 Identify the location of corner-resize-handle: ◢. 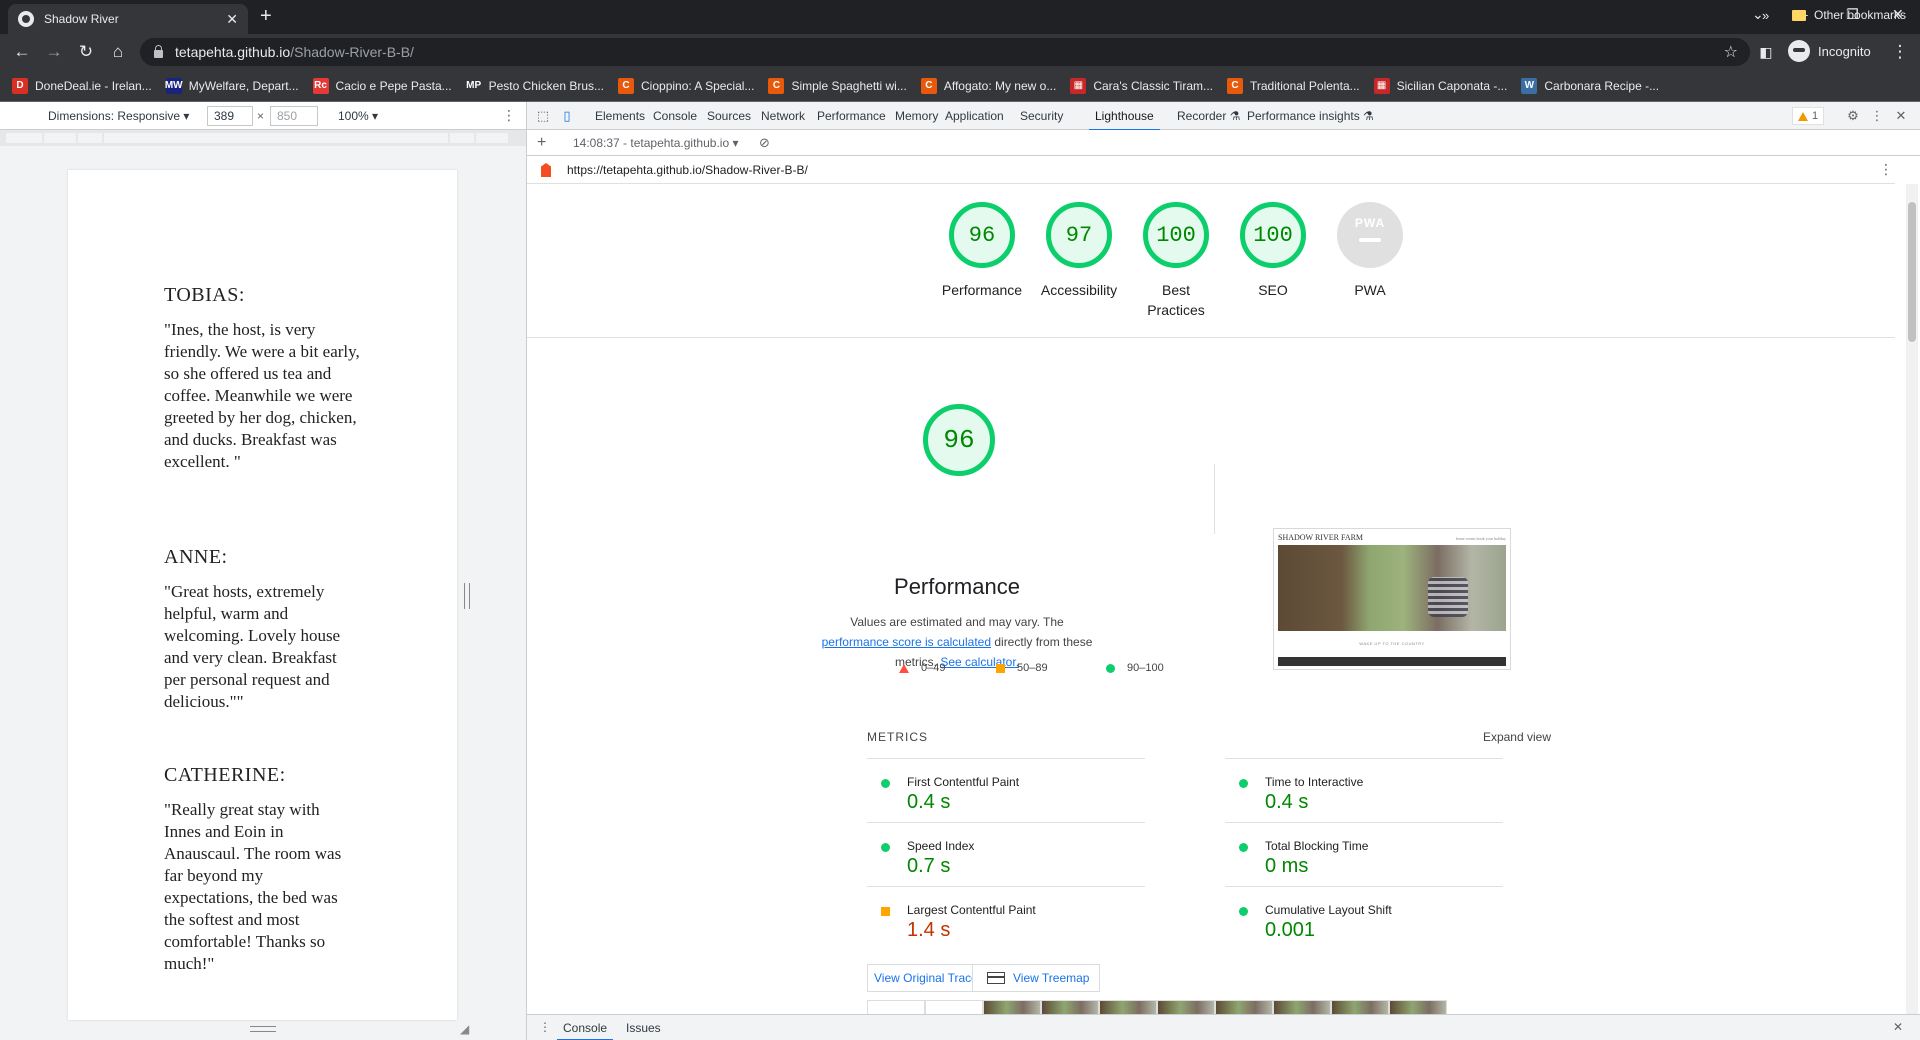
(464, 1029).